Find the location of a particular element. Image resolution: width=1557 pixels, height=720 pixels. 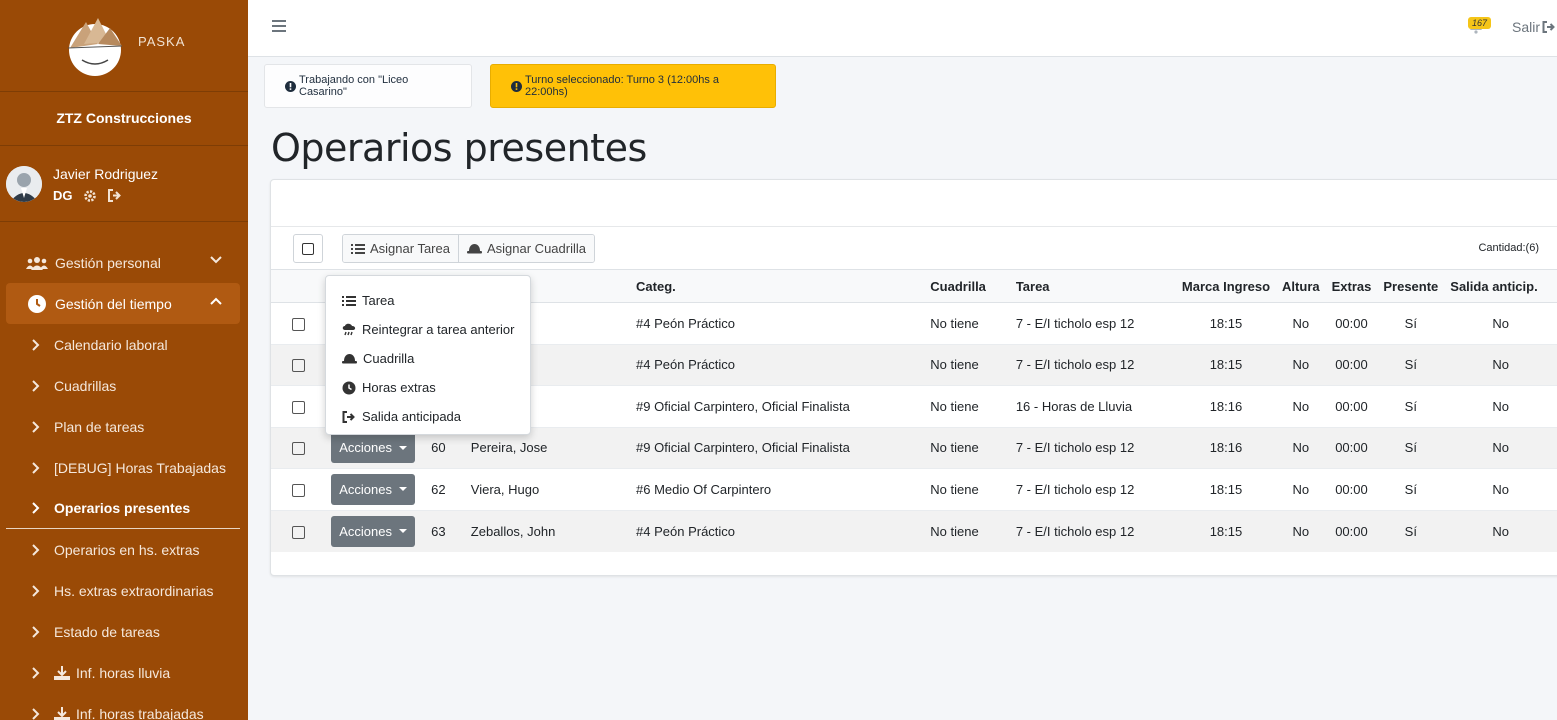

header-salida-anticip: Salida anticip. is located at coordinates (1500, 286).